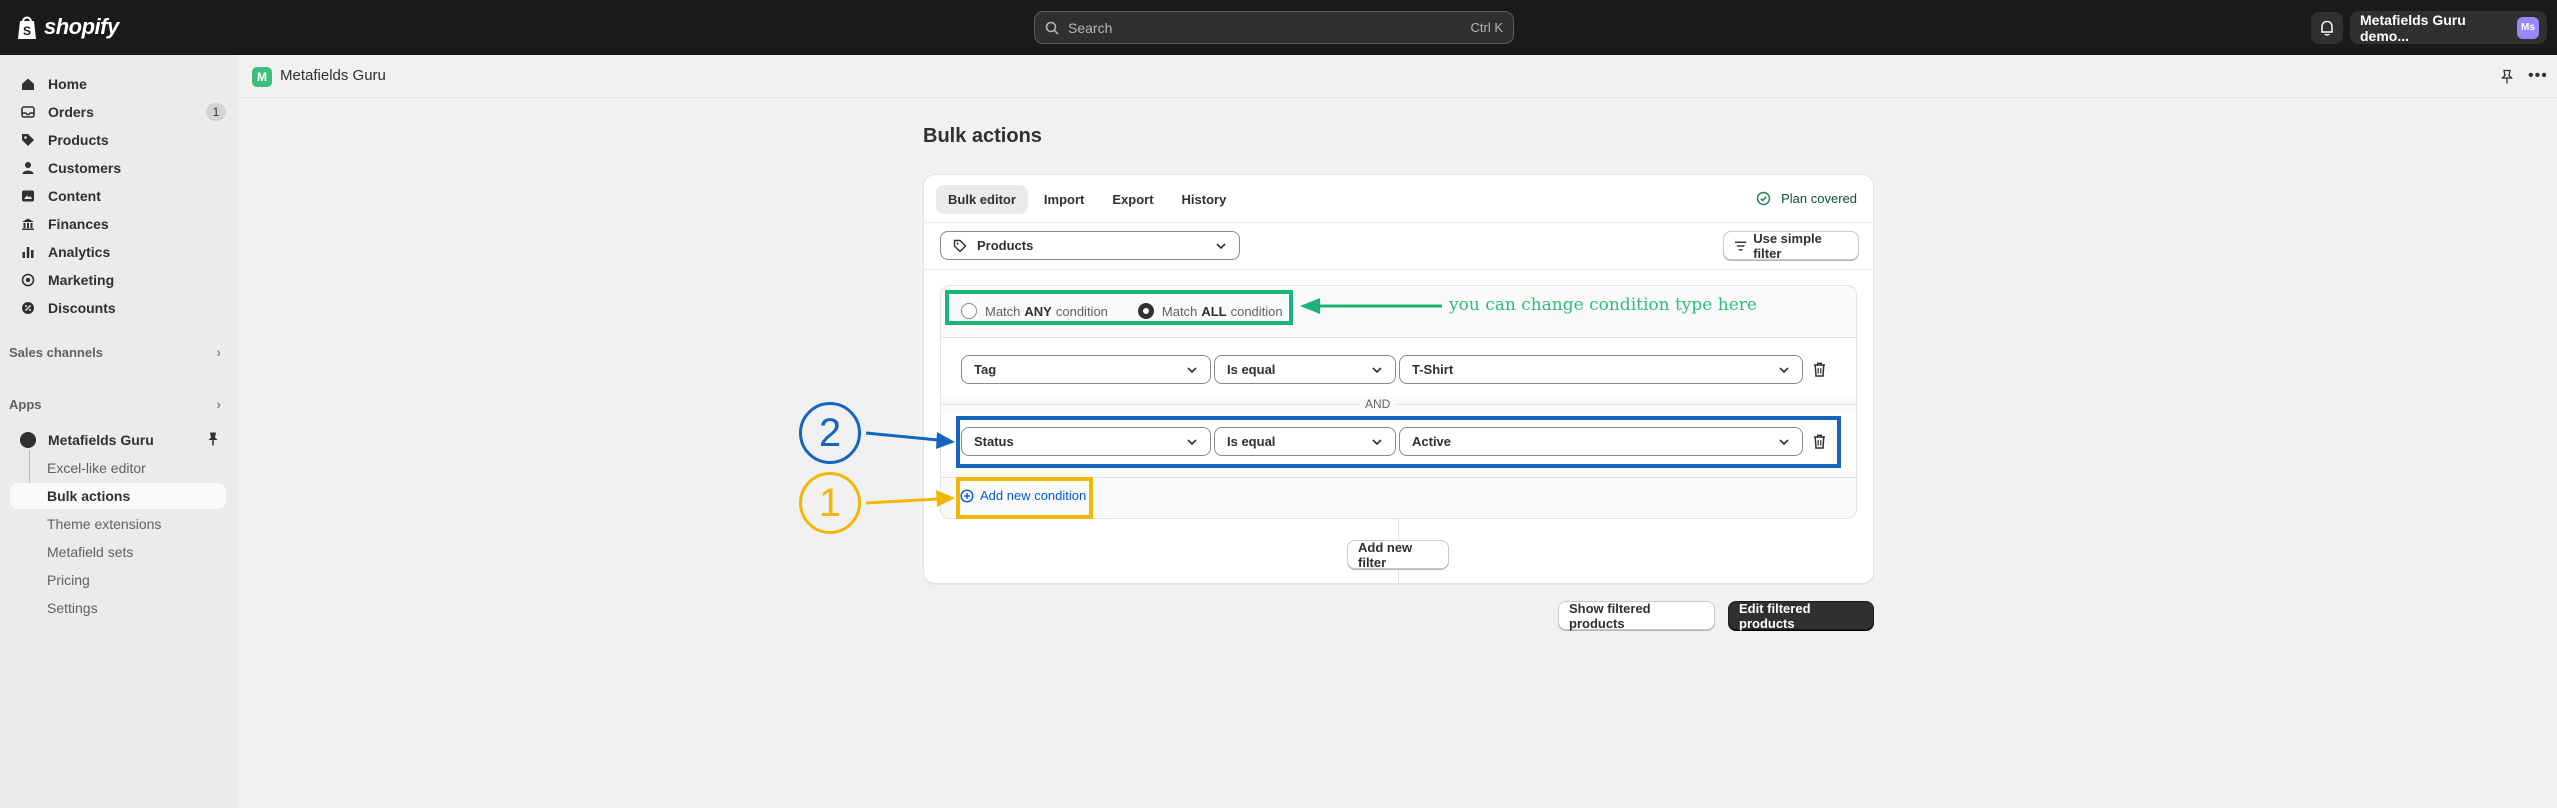 This screenshot has width=2557, height=808. Describe the element at coordinates (910, 440) in the screenshot. I see `arrow-to-condition-row` at that location.